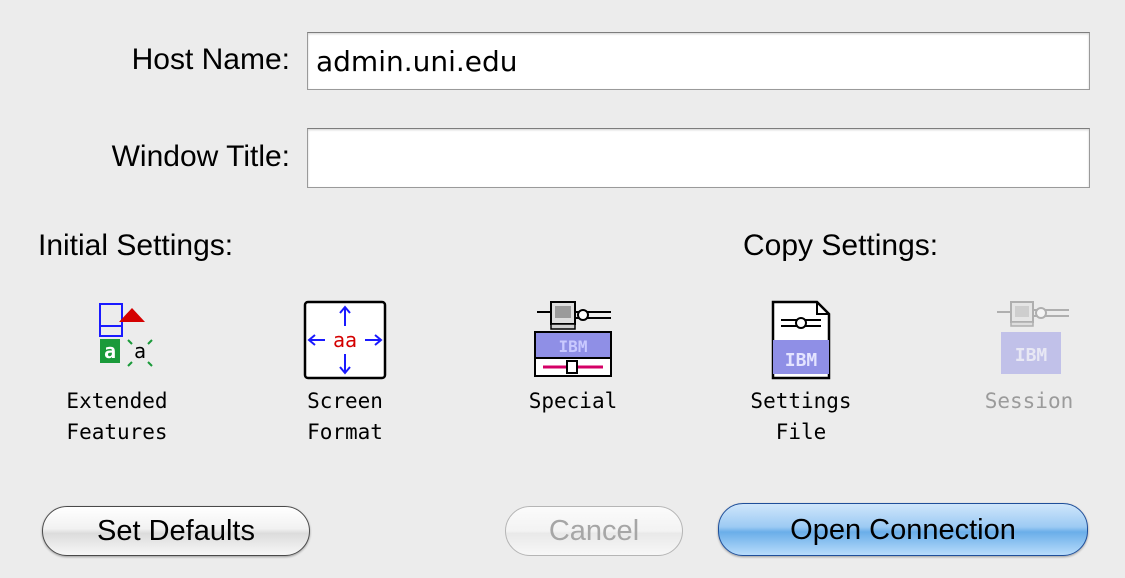 This screenshot has width=1125, height=578. What do you see at coordinates (1033, 337) in the screenshot?
I see `ibm-session-icon: IBM` at bounding box center [1033, 337].